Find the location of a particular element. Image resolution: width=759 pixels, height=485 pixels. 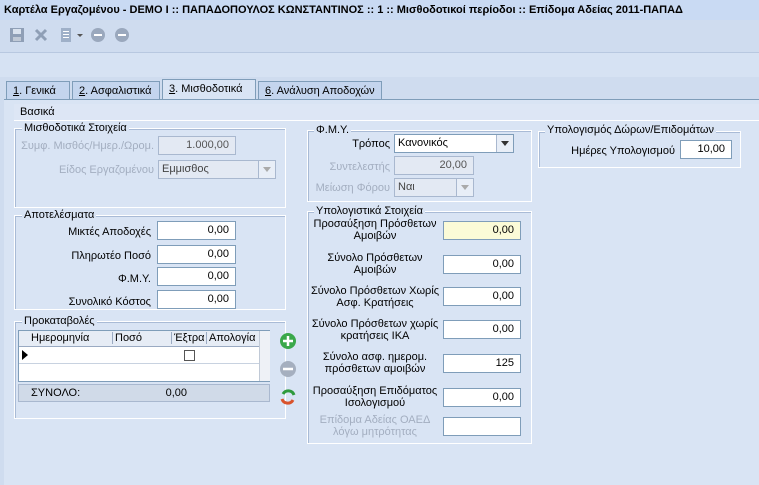

gross-earnings-field: 0,00 is located at coordinates (196, 230).